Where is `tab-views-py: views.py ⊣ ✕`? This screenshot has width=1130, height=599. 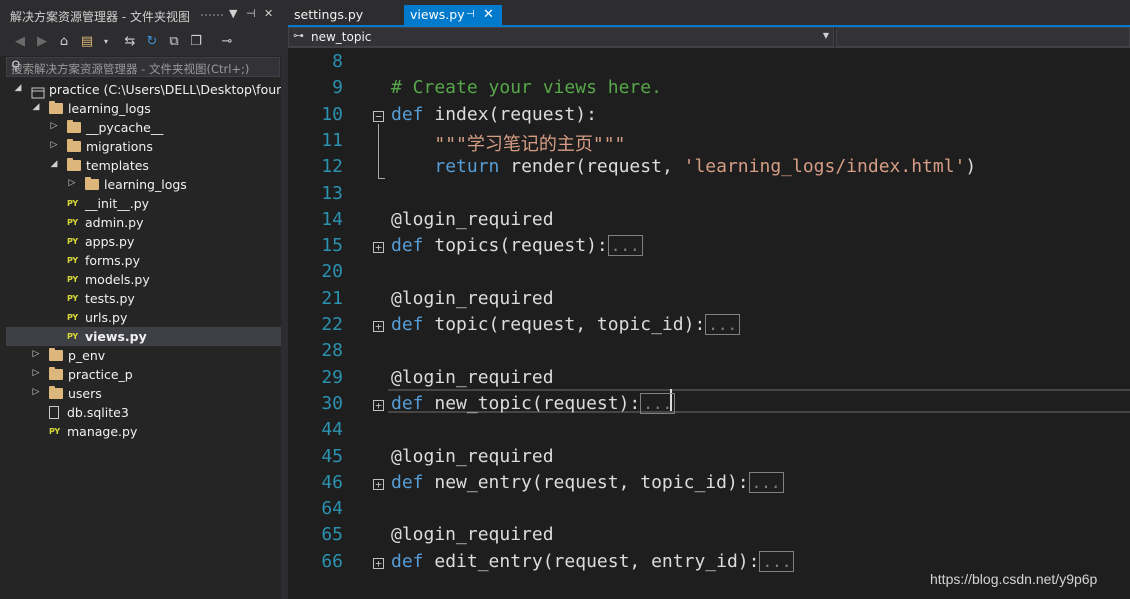 tab-views-py: views.py ⊣ ✕ is located at coordinates (453, 15).